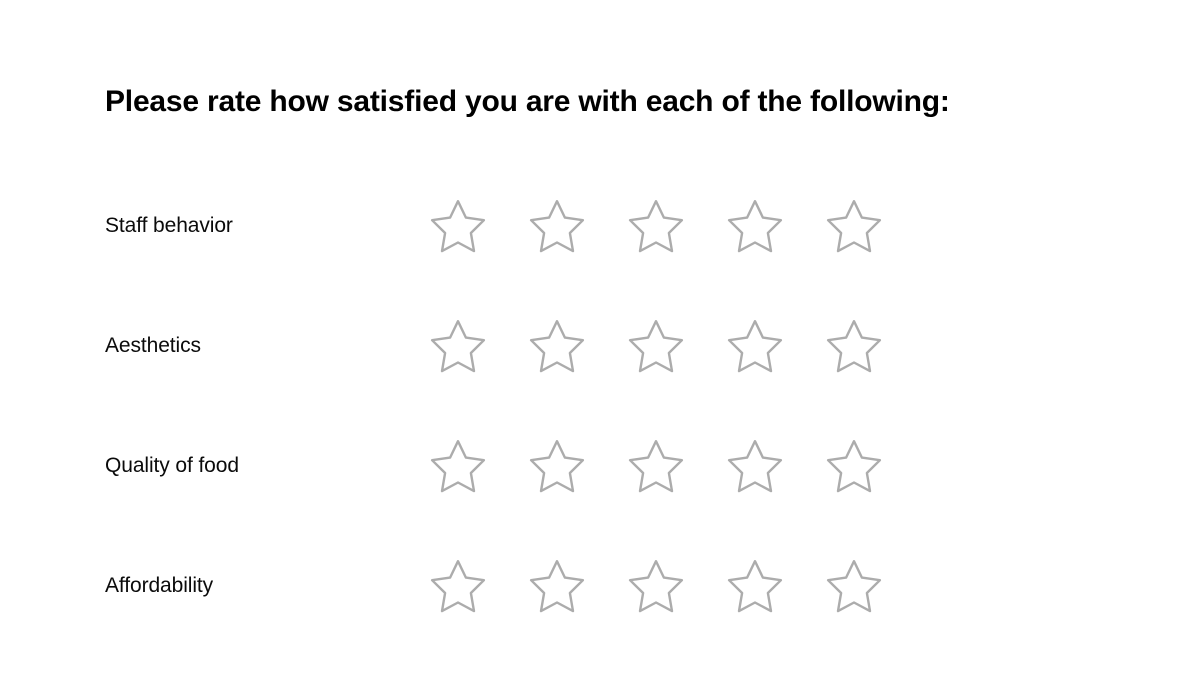 The width and height of the screenshot is (1184, 700). What do you see at coordinates (153, 345) in the screenshot?
I see `rating-row-label: Aesthetics` at bounding box center [153, 345].